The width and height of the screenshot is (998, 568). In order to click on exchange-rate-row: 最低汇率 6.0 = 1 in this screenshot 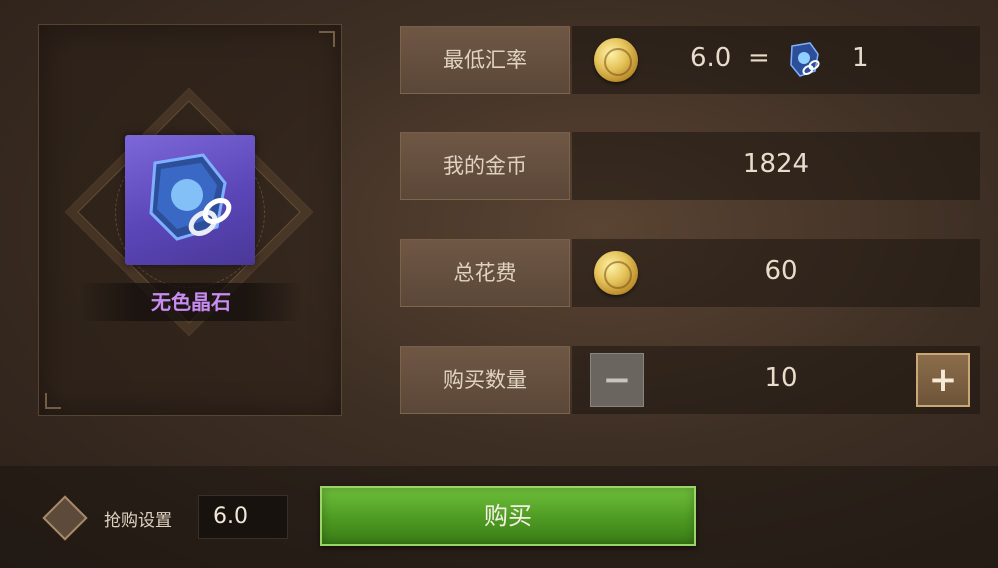, I will do `click(690, 60)`.